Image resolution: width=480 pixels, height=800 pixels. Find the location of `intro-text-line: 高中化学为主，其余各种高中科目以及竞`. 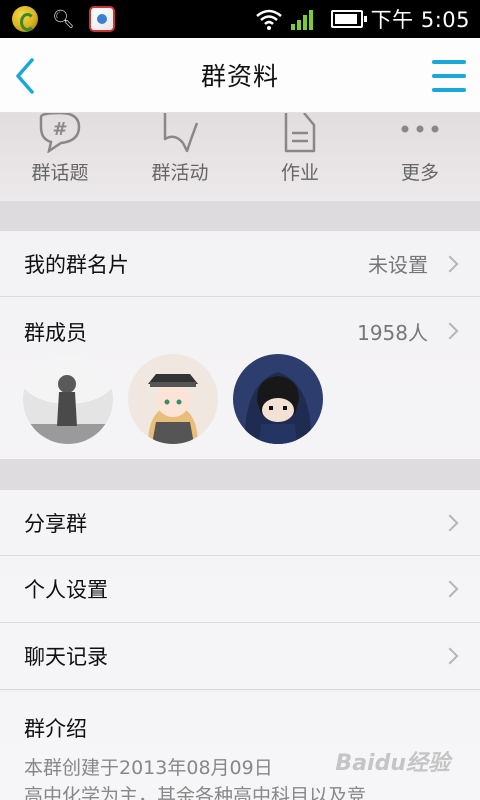

intro-text-line: 高中化学为主，其余各种高中科目以及竞 is located at coordinates (195, 792).